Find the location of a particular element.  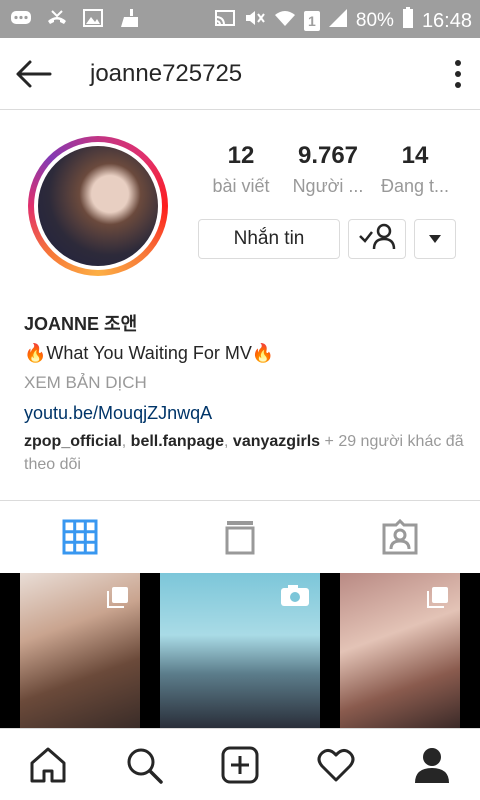

signal-icon is located at coordinates (338, 21).